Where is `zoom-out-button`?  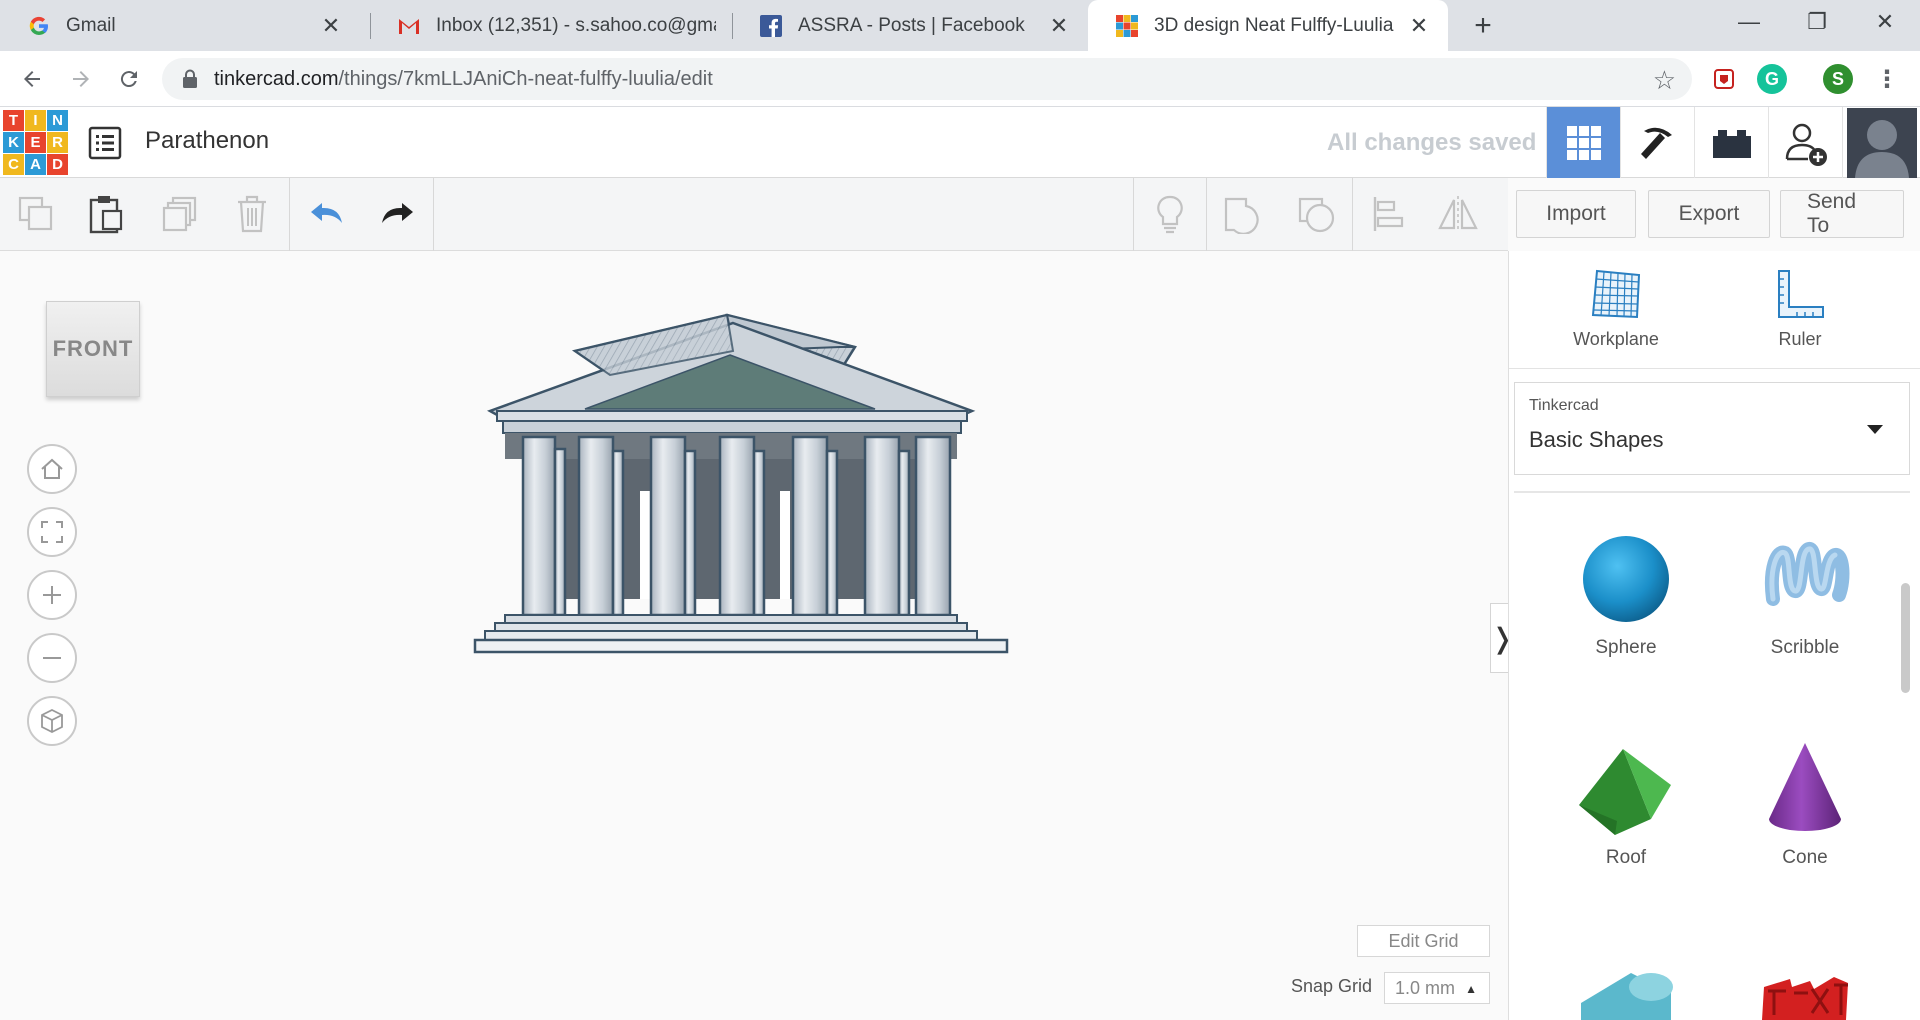 zoom-out-button is located at coordinates (52, 658).